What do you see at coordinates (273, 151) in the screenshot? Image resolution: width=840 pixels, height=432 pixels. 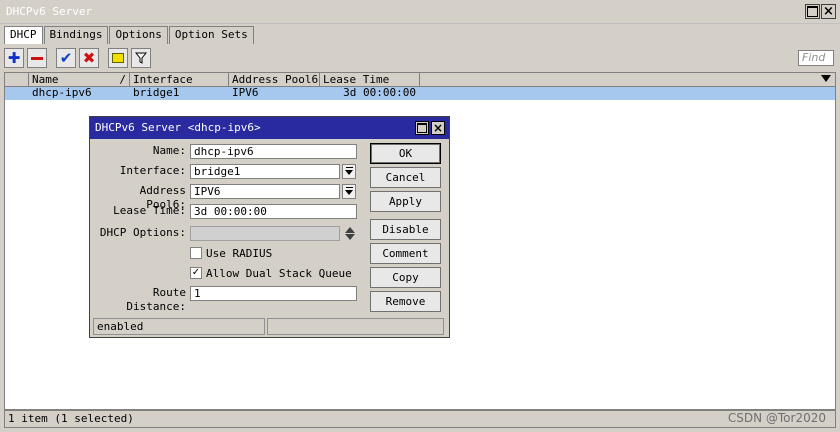 I see `name-field: dhcp-ipv6` at bounding box center [273, 151].